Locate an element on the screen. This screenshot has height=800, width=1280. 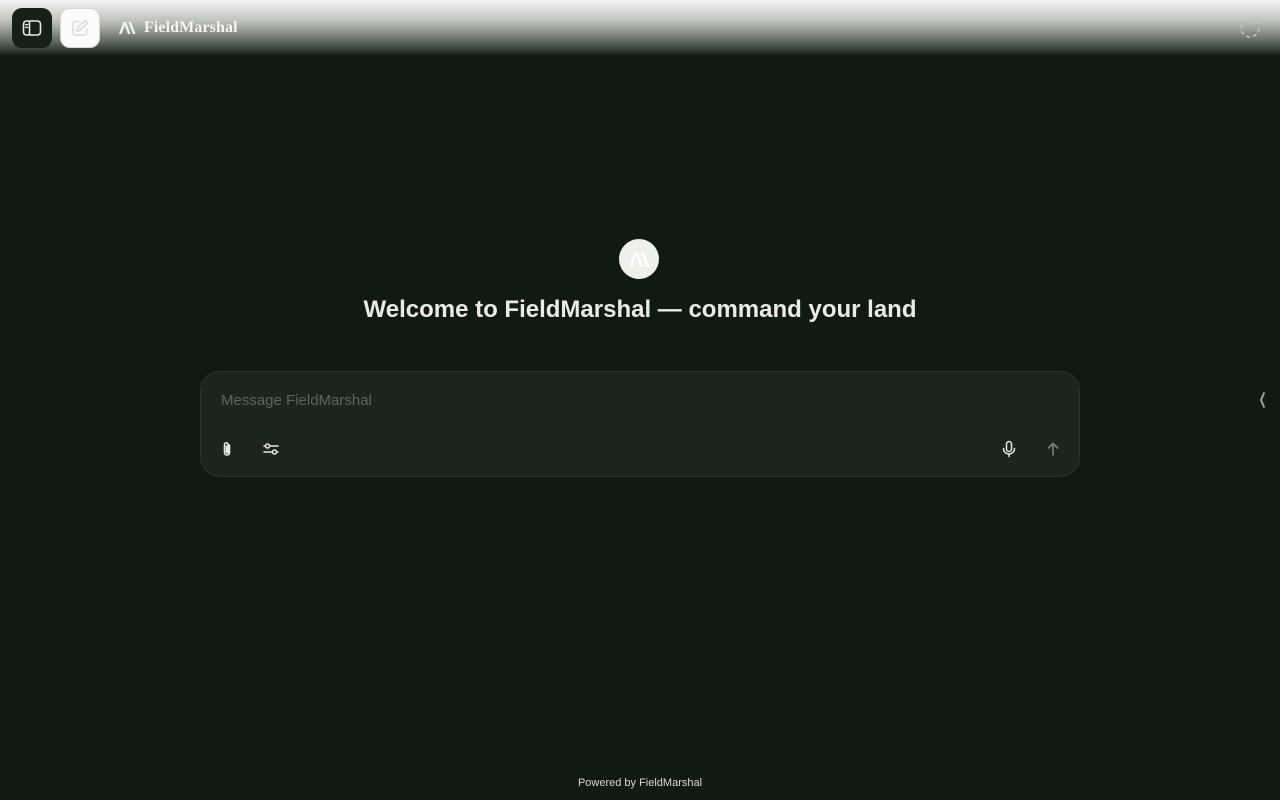
arrow-up-icon is located at coordinates (1053, 449).